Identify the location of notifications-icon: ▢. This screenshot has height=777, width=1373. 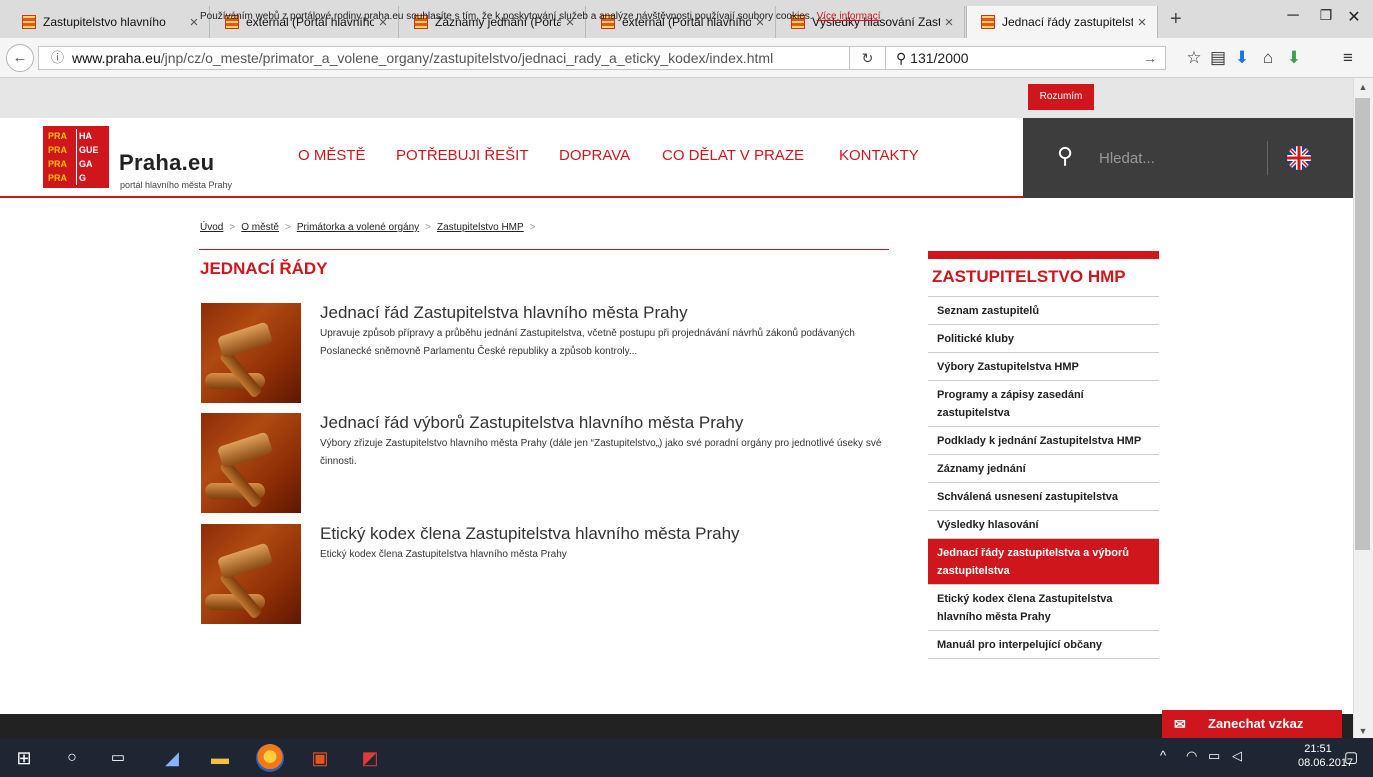
(1351, 757).